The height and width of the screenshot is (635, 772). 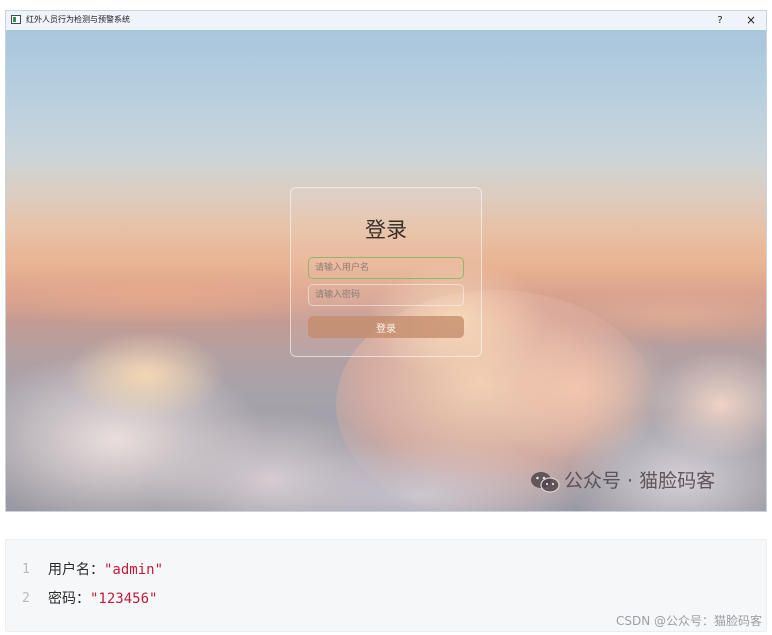 I want to click on title-bar: 红外人员行为检测与预警系统 ? ×, so click(x=386, y=21).